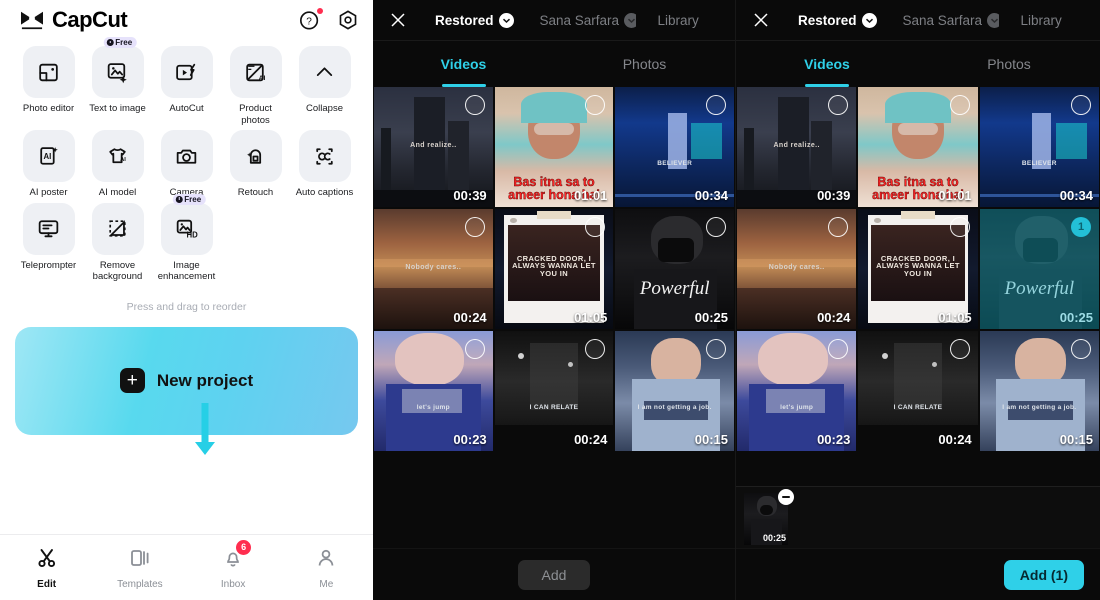 The width and height of the screenshot is (1100, 600). Describe the element at coordinates (139, 568) in the screenshot. I see `nav-item-templates: Templates` at that location.